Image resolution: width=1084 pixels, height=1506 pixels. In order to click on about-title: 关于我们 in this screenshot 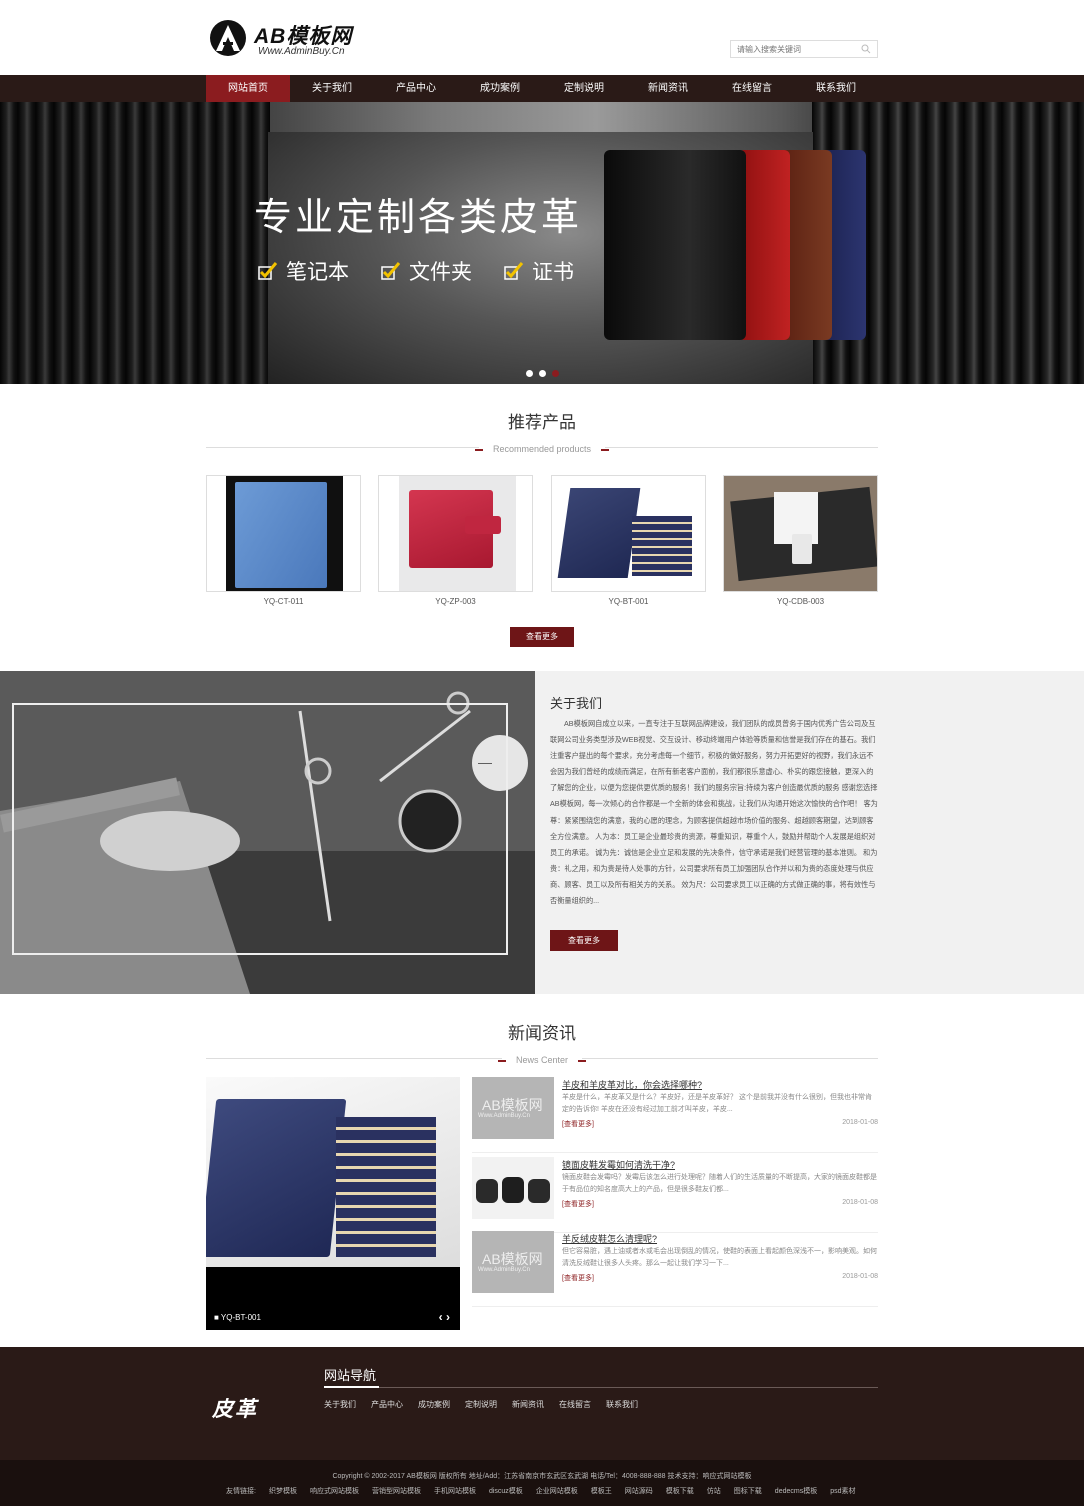, I will do `click(576, 703)`.